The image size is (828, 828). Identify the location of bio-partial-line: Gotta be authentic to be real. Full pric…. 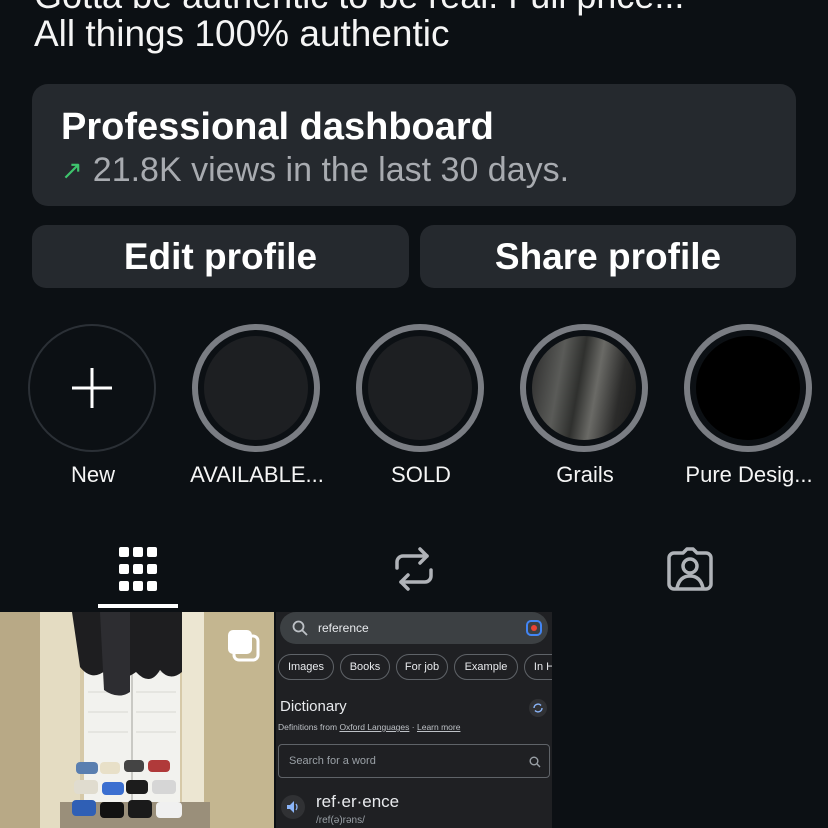
(359, 7).